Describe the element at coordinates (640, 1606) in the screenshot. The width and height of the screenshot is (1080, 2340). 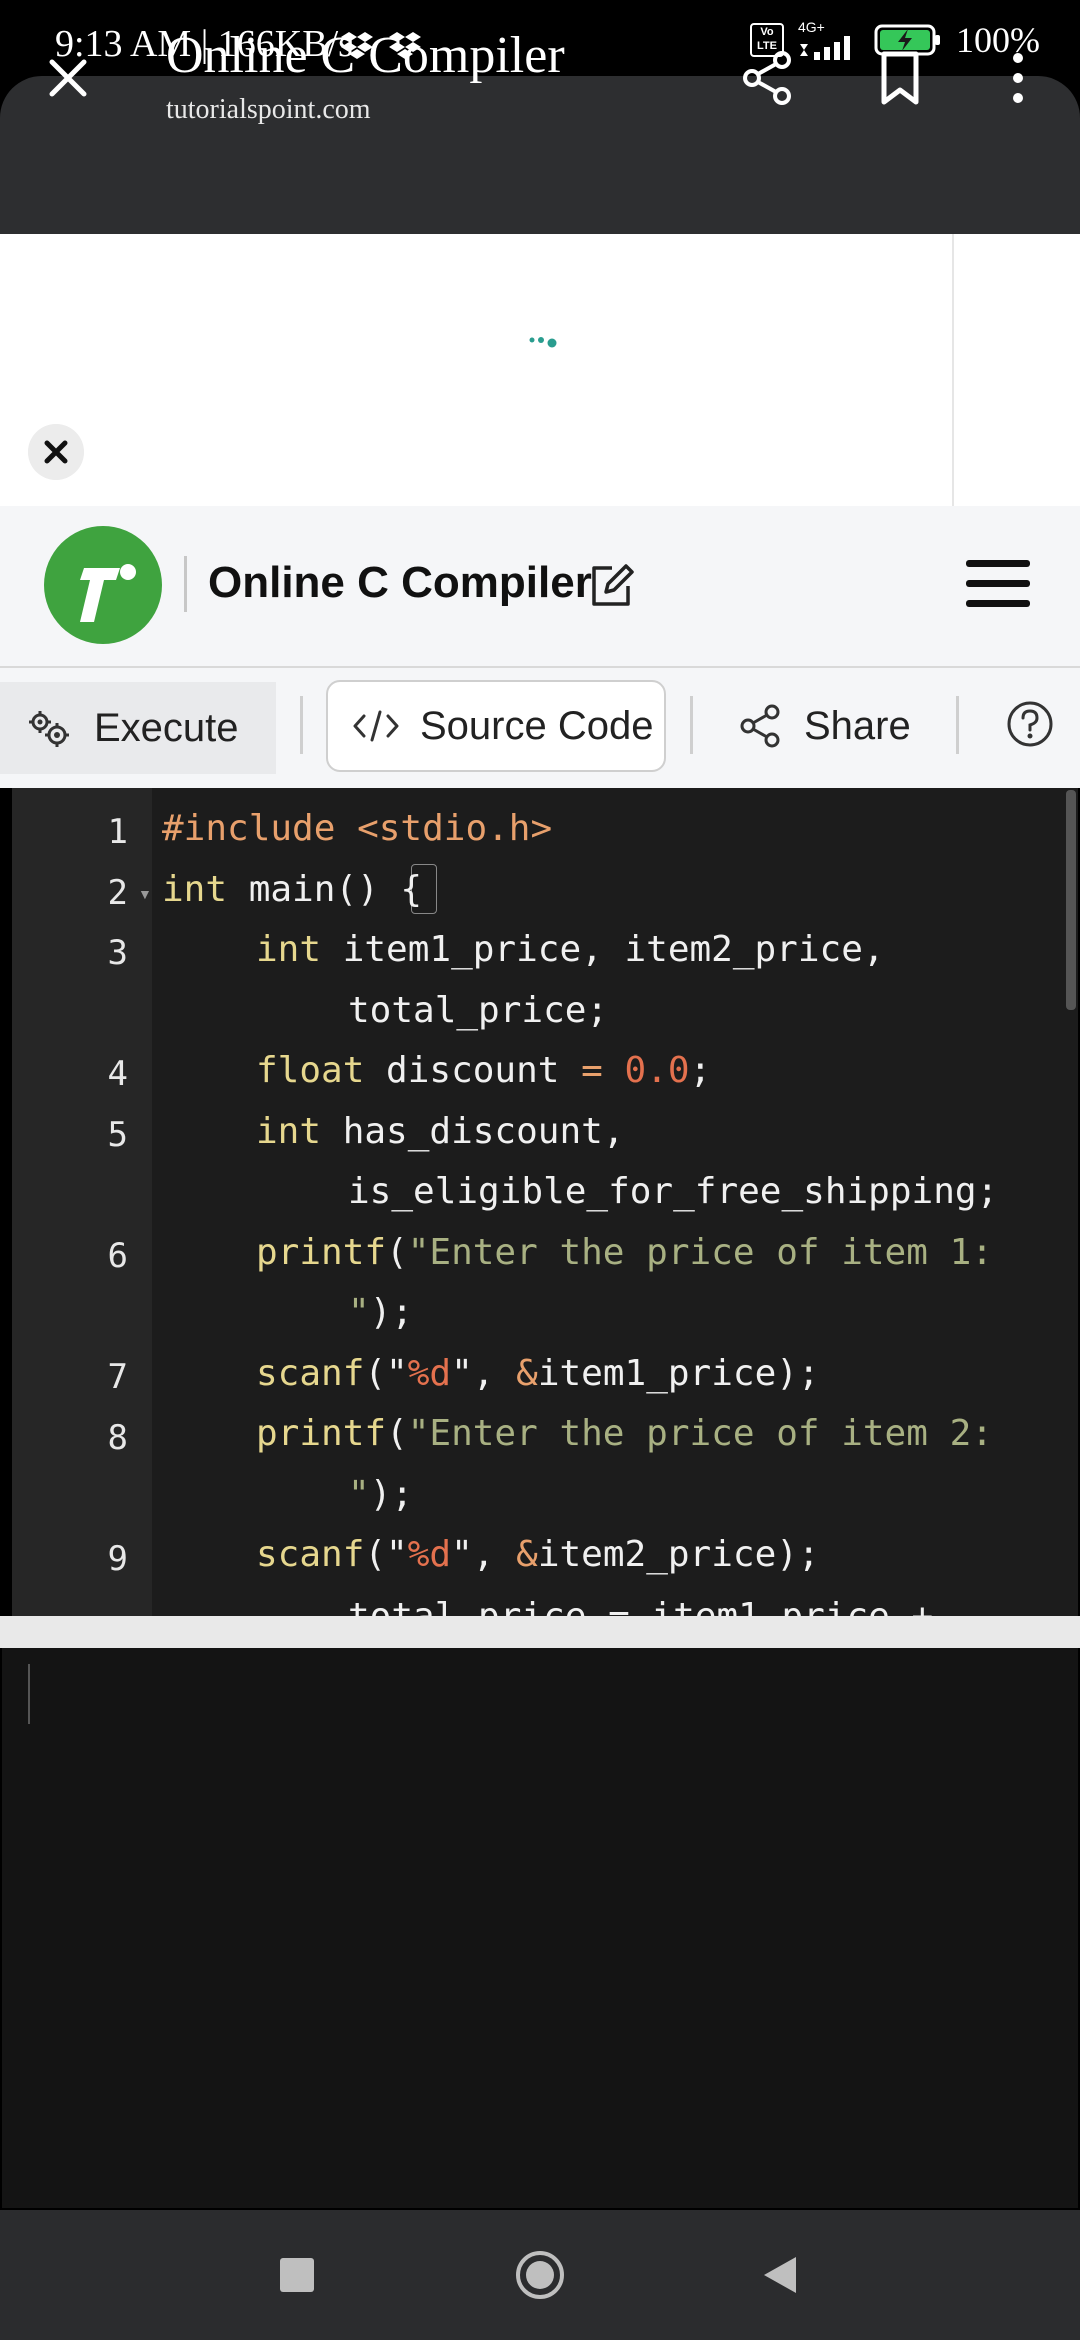
I see `code-line-wrap: total_price = item1_price +` at that location.